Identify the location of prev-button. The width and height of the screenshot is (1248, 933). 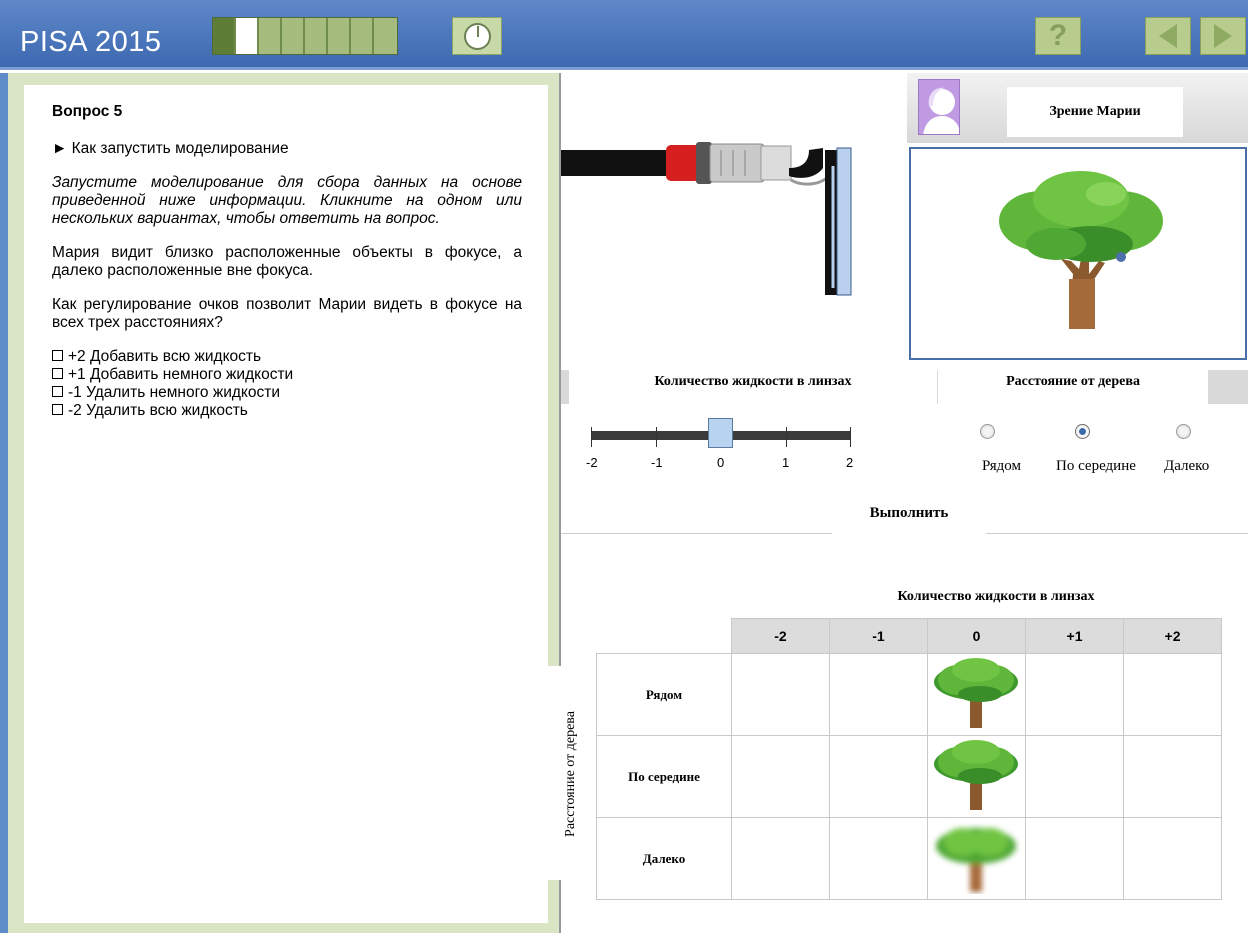
(1168, 36).